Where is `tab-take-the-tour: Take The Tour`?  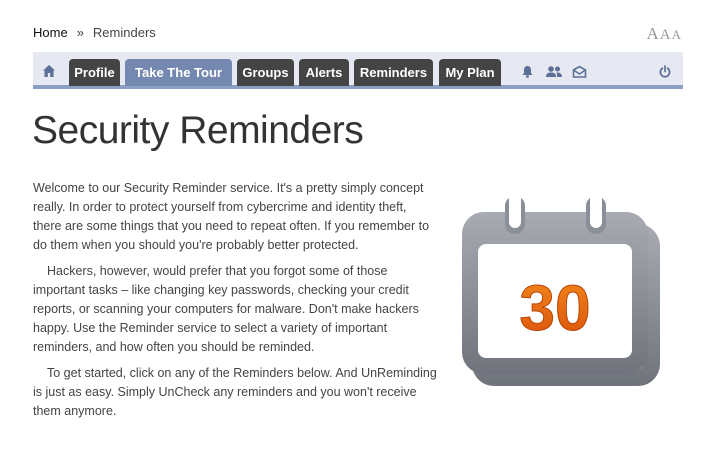
tab-take-the-tour: Take The Tour is located at coordinates (178, 72).